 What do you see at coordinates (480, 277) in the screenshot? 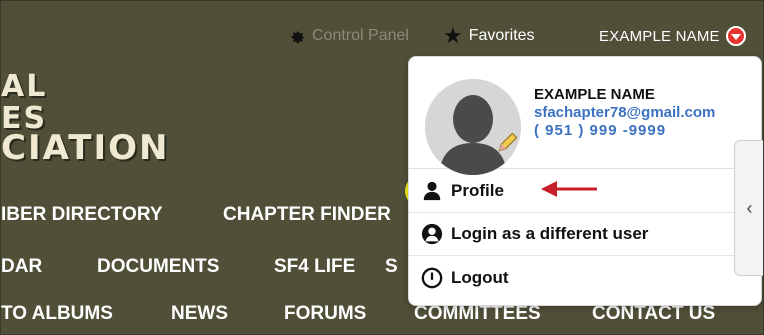
I see `menu-item-label: Logout` at bounding box center [480, 277].